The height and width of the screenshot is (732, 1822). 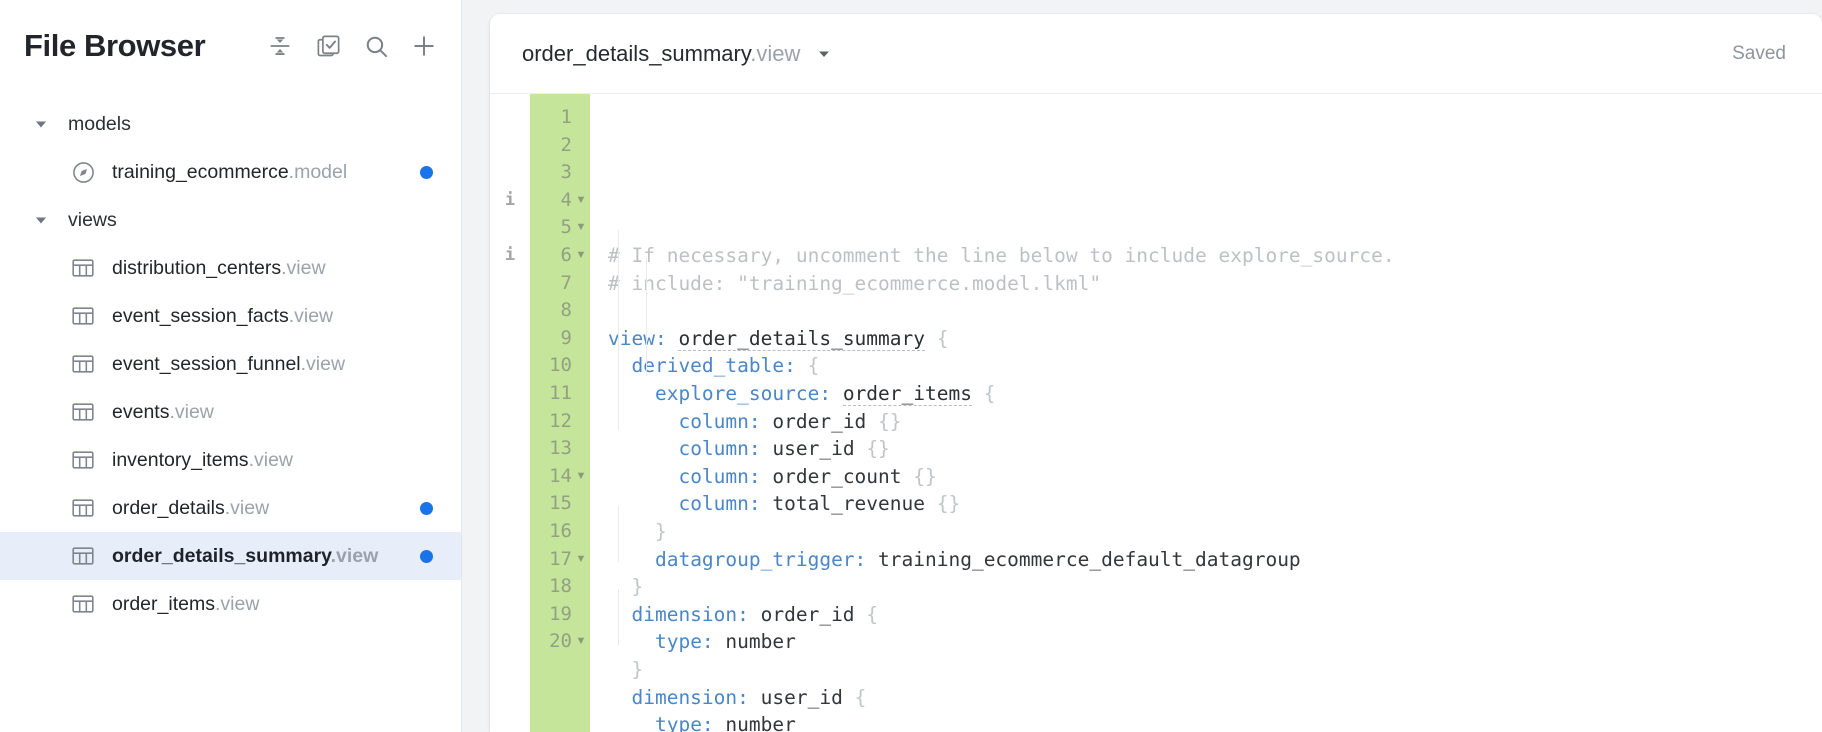 I want to click on select-files-icon, so click(x=328, y=46).